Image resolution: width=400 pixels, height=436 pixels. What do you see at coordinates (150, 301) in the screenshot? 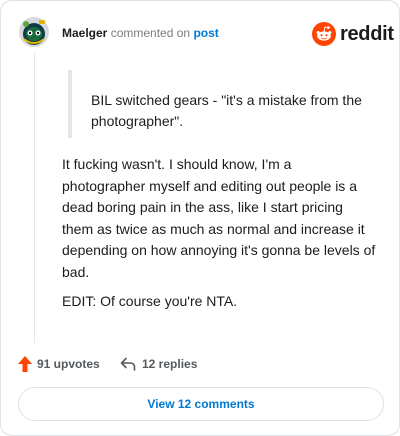
I see `comment-edit-note: EDIT: Of course you're NTA.` at bounding box center [150, 301].